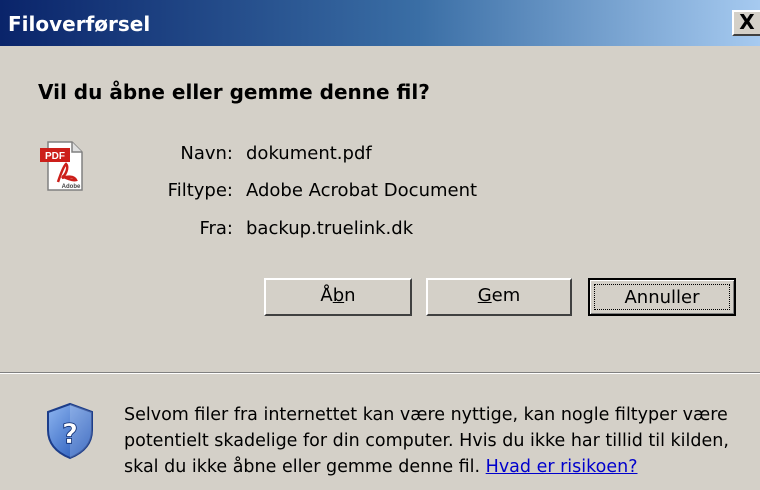  Describe the element at coordinates (309, 153) in the screenshot. I see `name-value: dokument.pdf` at that location.